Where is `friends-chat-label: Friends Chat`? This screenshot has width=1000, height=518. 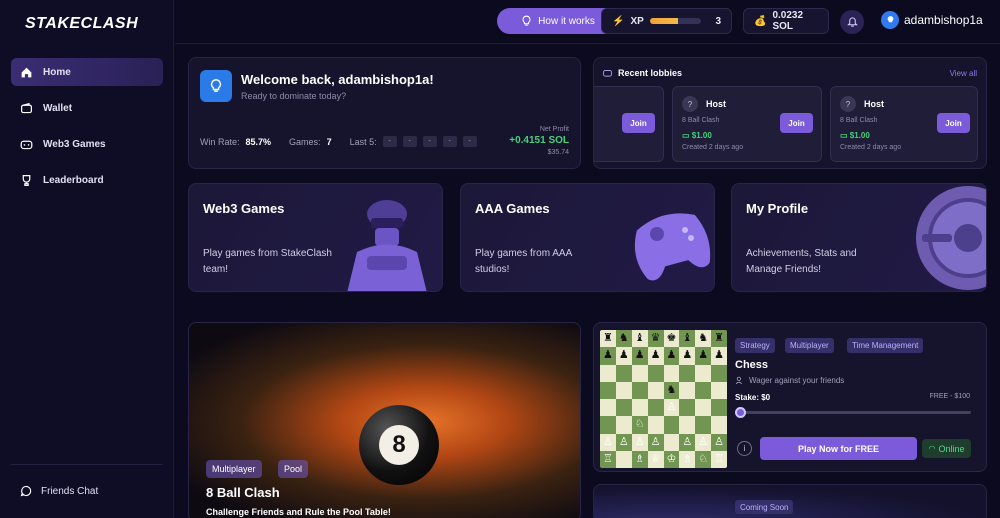
friends-chat-label: Friends Chat is located at coordinates (70, 491).